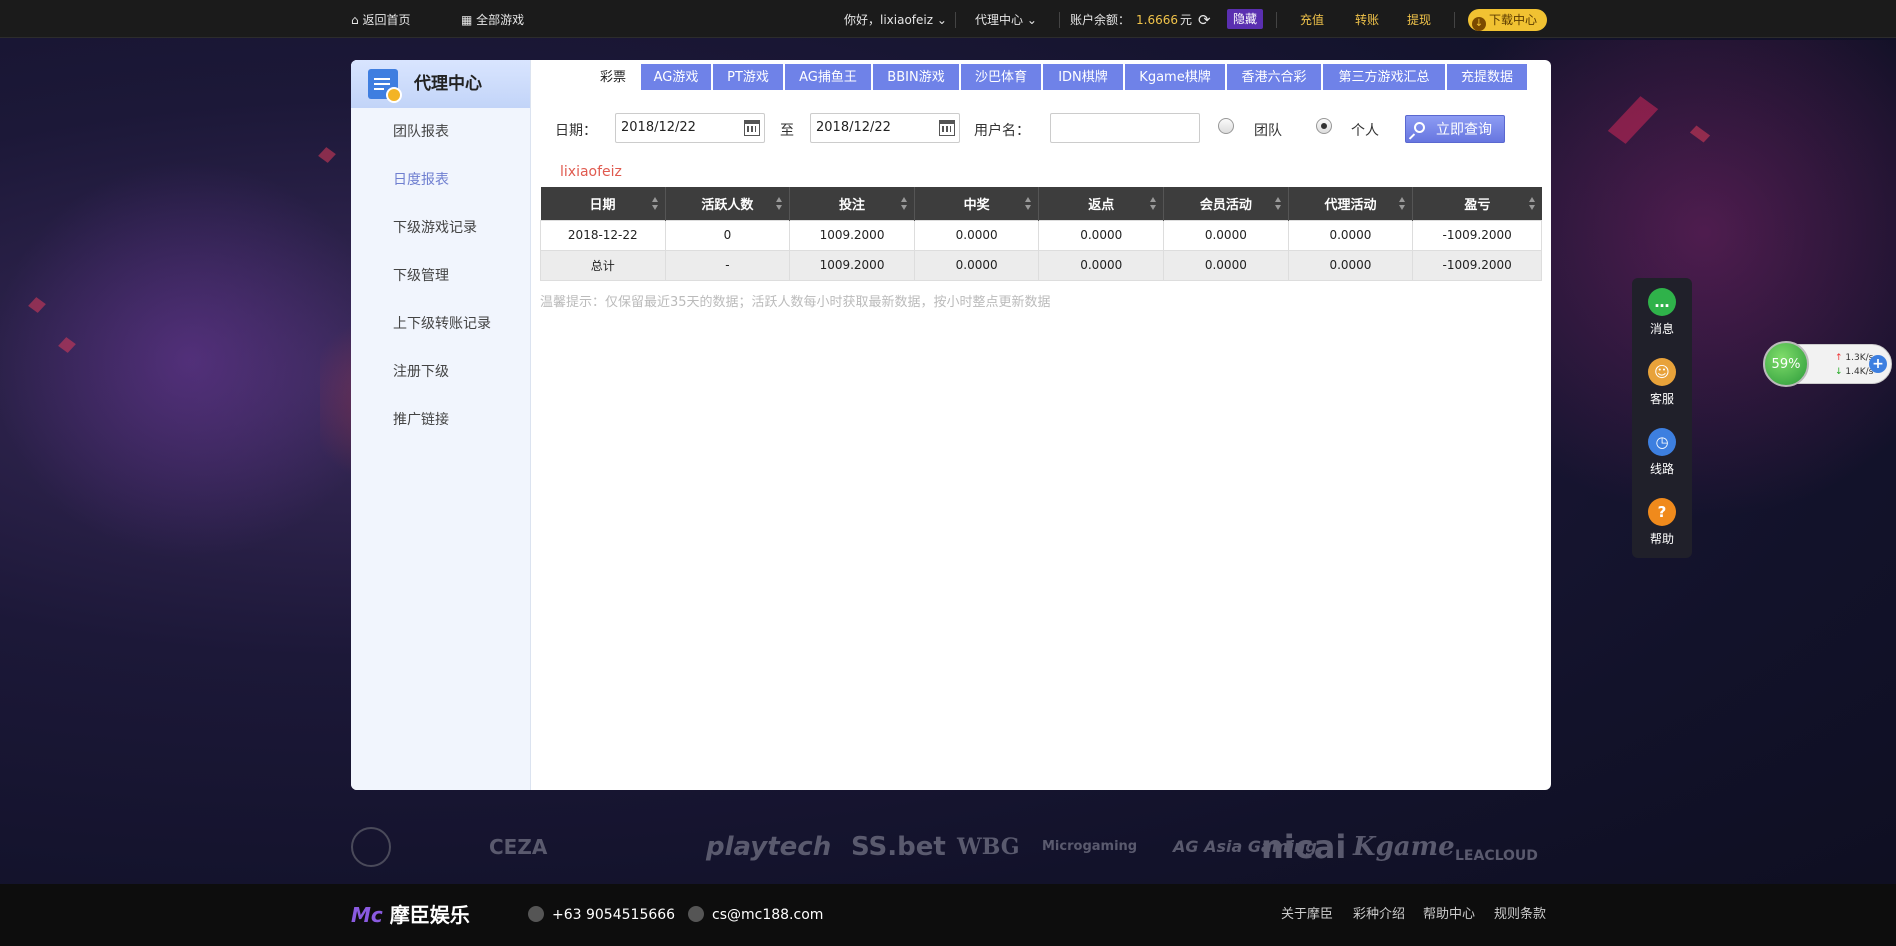 The width and height of the screenshot is (1896, 946). Describe the element at coordinates (828, 77) in the screenshot. I see `tab-ag-fishing: AG捕鱼王` at that location.